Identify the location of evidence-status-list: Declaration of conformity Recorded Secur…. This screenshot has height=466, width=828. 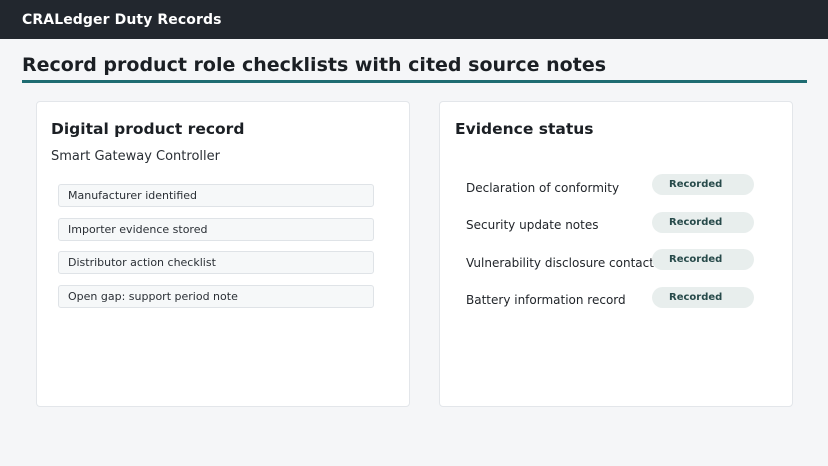
(621, 244).